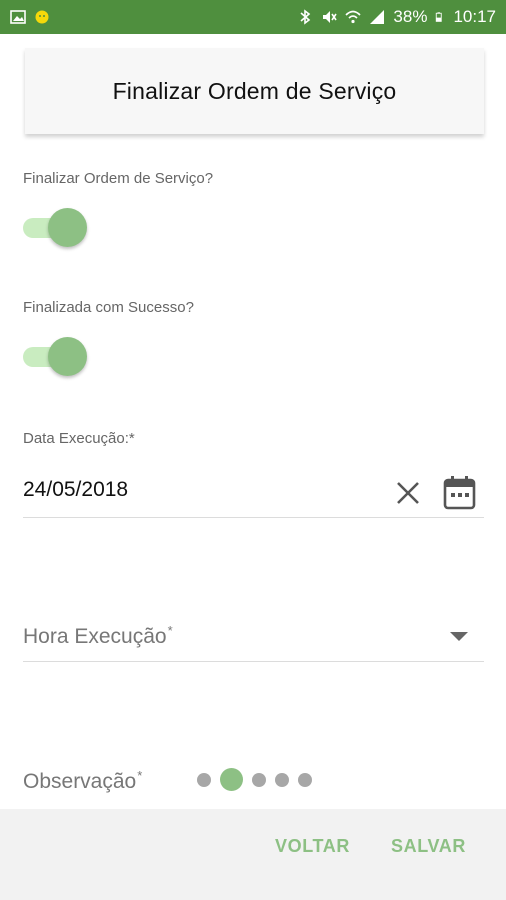  Describe the element at coordinates (474, 16) in the screenshot. I see `clock: 10:17` at that location.